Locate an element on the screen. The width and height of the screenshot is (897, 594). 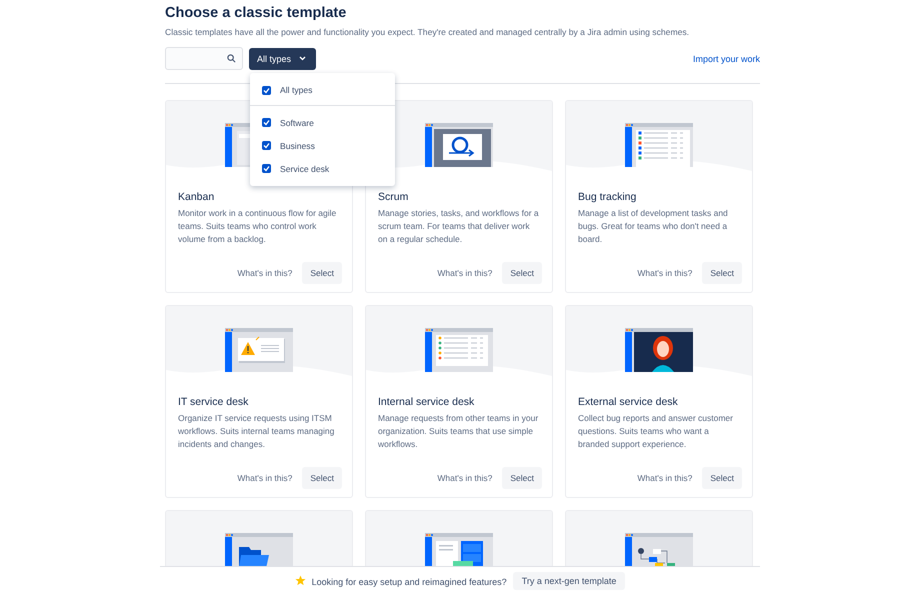
option-label: Software is located at coordinates (297, 123).